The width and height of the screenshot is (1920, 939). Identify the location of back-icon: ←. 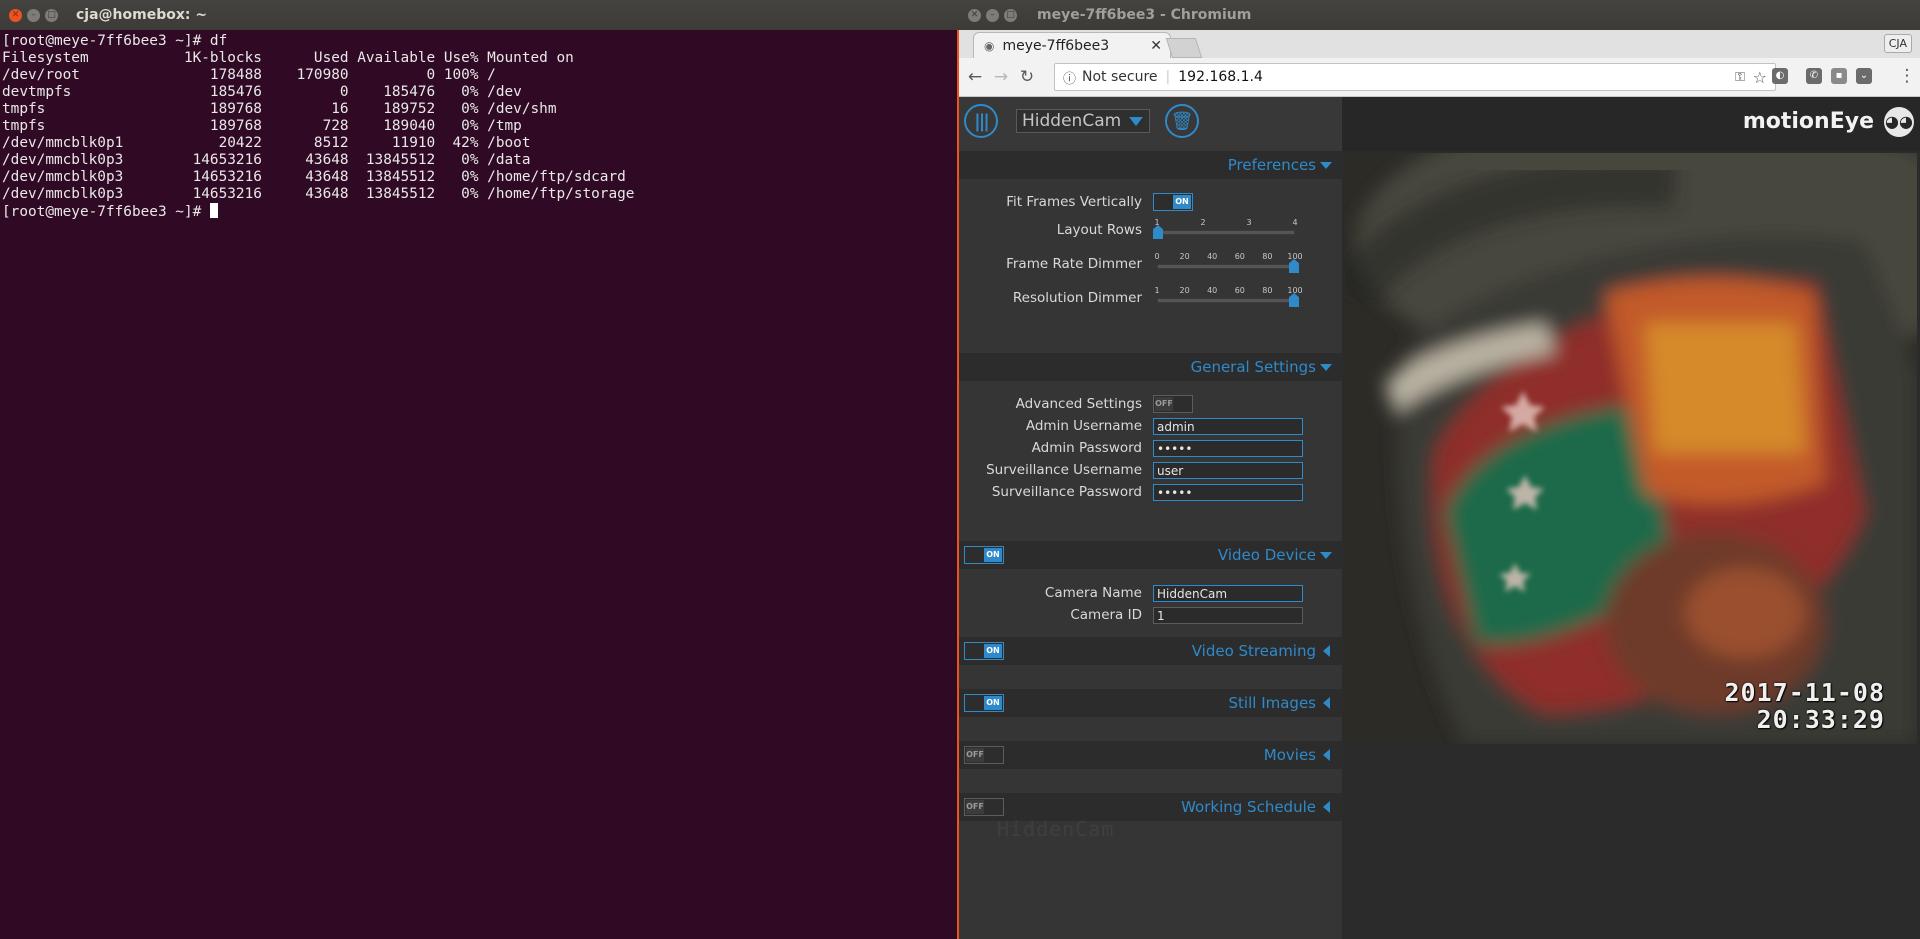
(975, 77).